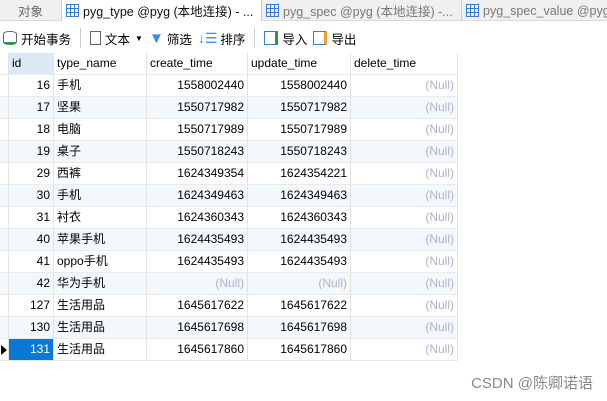 The height and width of the screenshot is (401, 607). Describe the element at coordinates (299, 283) in the screenshot. I see `cell-update-time: (Null)` at that location.